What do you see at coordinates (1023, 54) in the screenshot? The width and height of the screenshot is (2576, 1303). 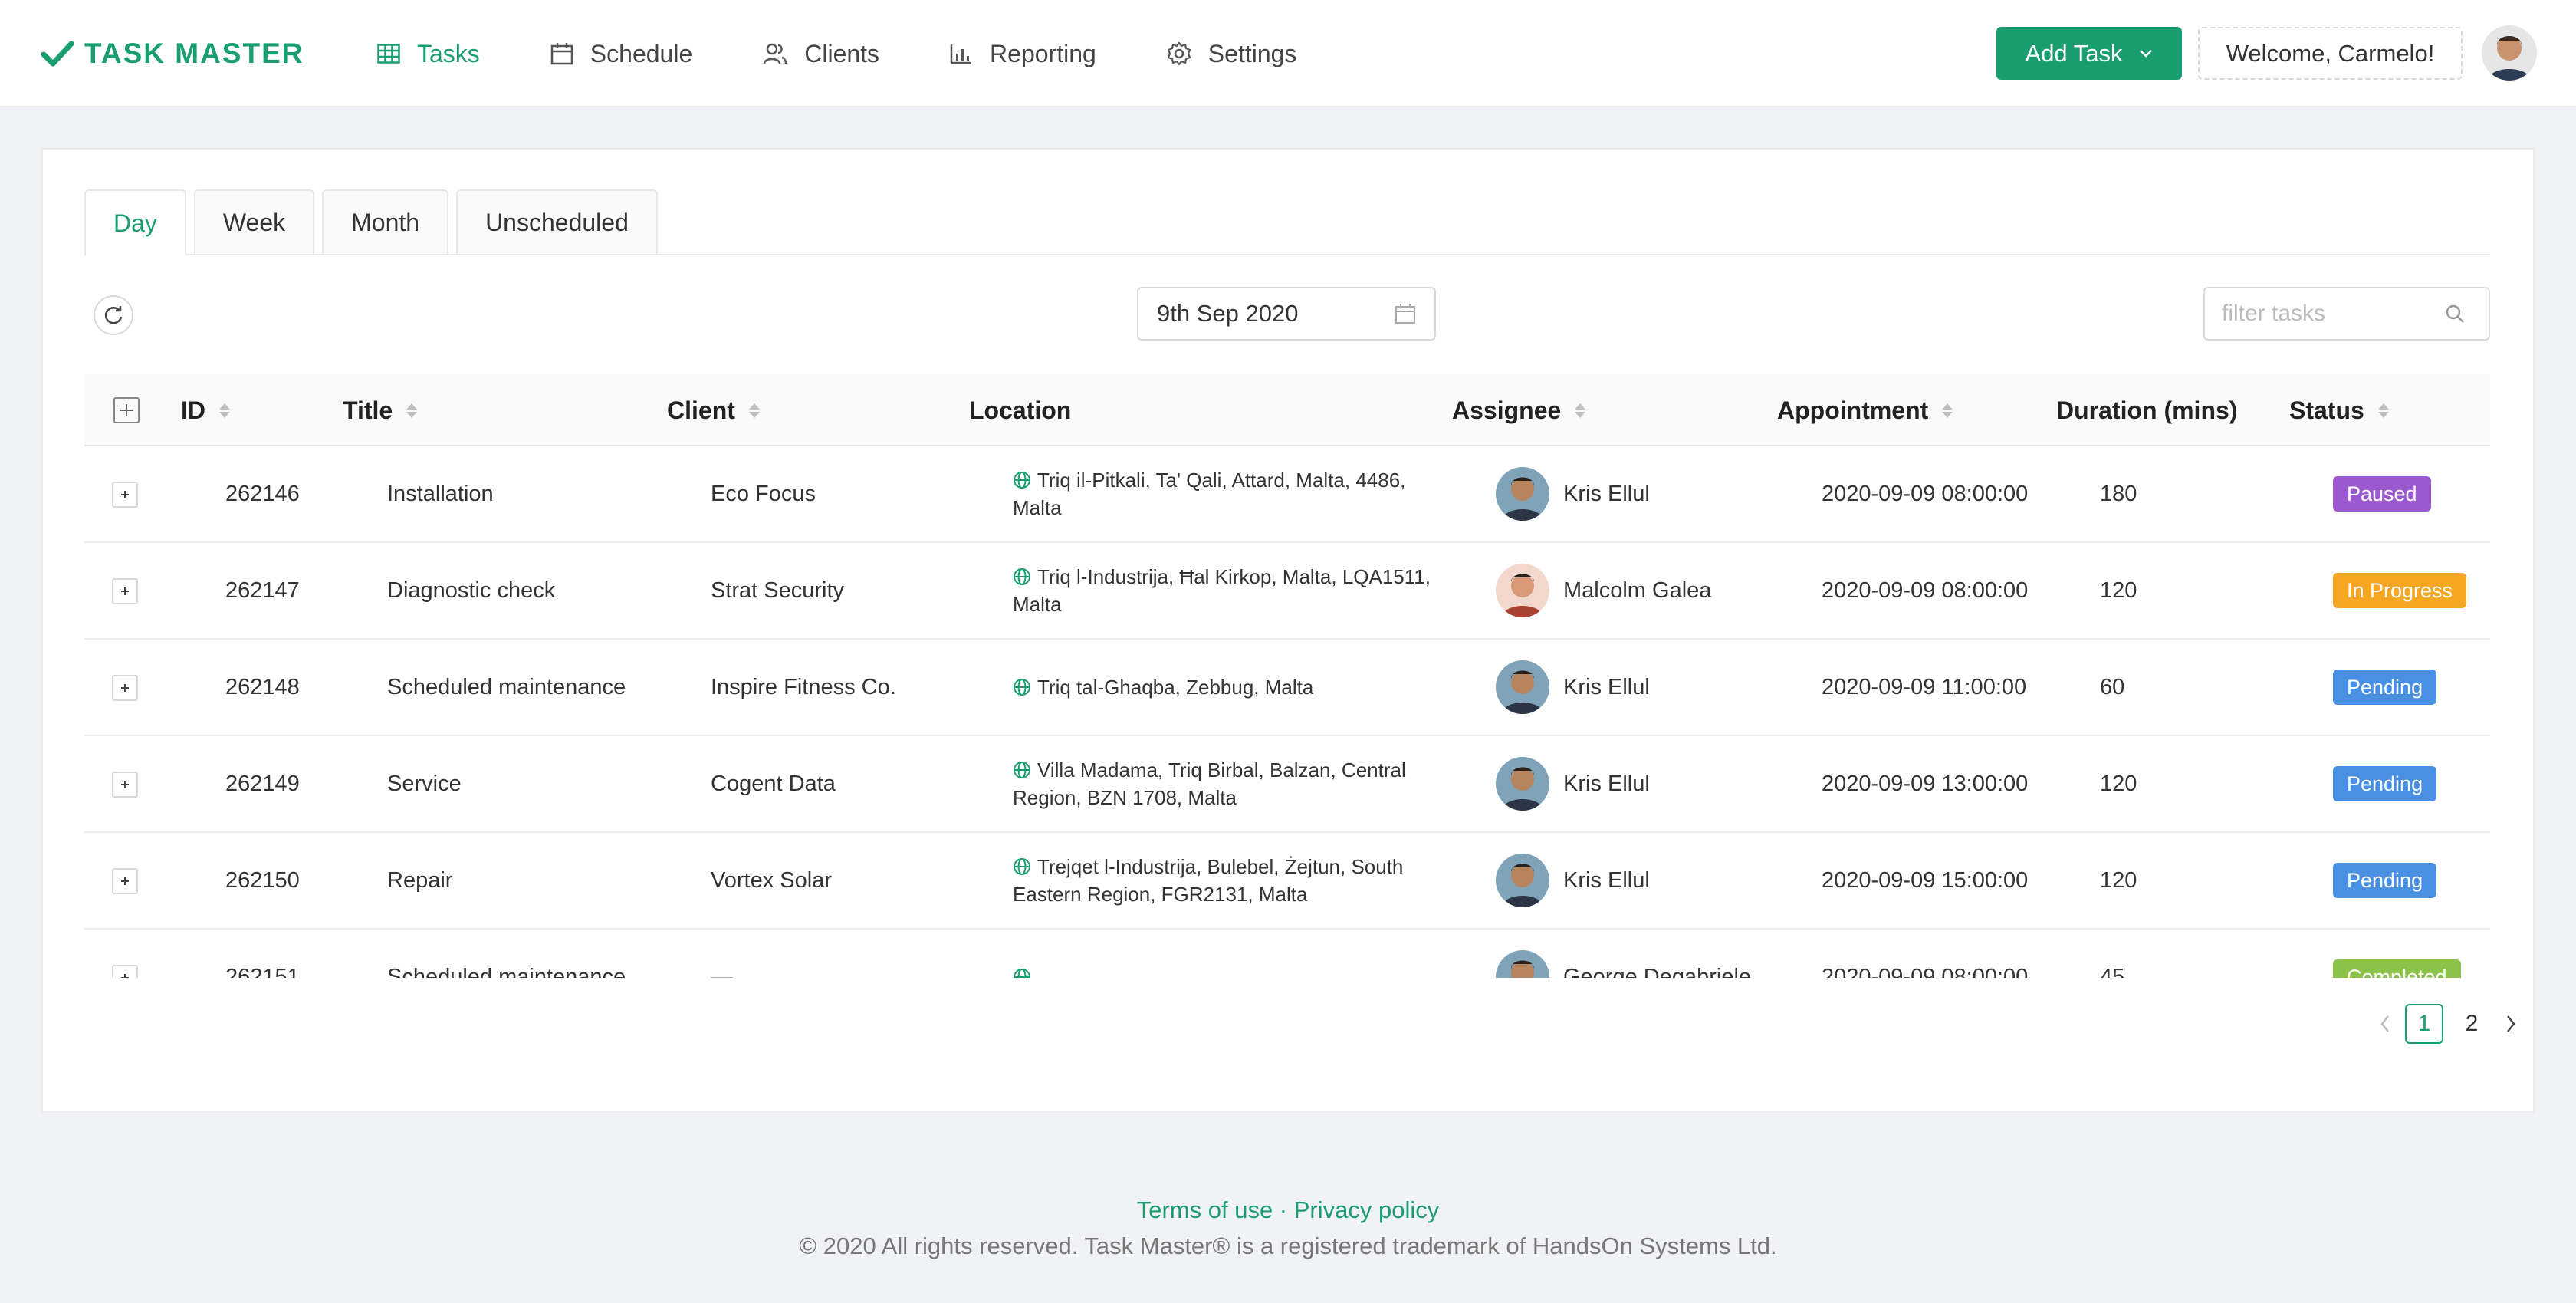 I see `nav-reporting: Reporting` at bounding box center [1023, 54].